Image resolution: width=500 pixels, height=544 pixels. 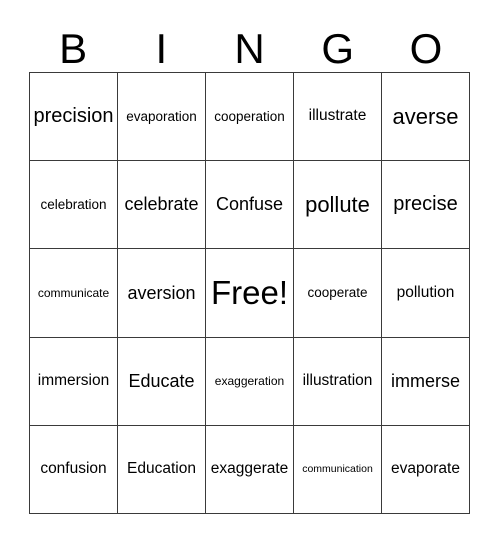 I want to click on bingo-header-row: B I N G O, so click(x=249, y=43).